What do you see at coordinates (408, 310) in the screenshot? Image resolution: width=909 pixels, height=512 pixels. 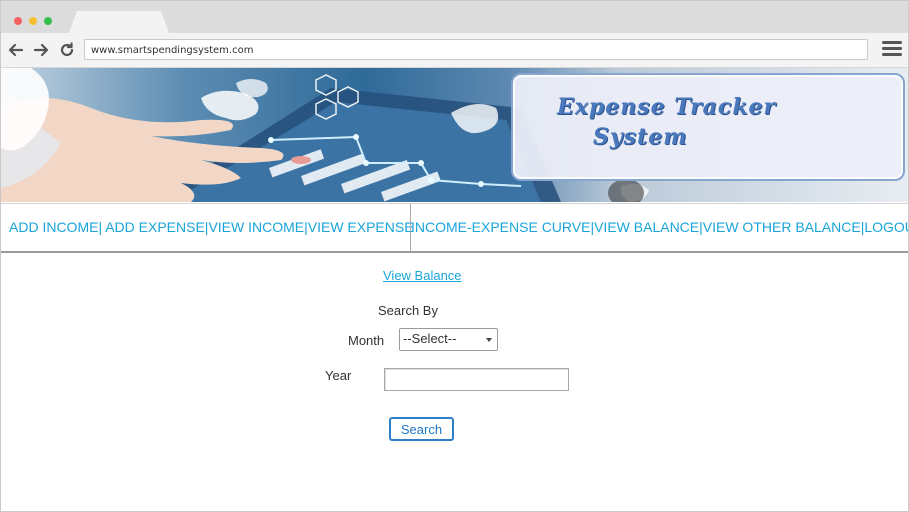 I see `search-by-label: Search By` at bounding box center [408, 310].